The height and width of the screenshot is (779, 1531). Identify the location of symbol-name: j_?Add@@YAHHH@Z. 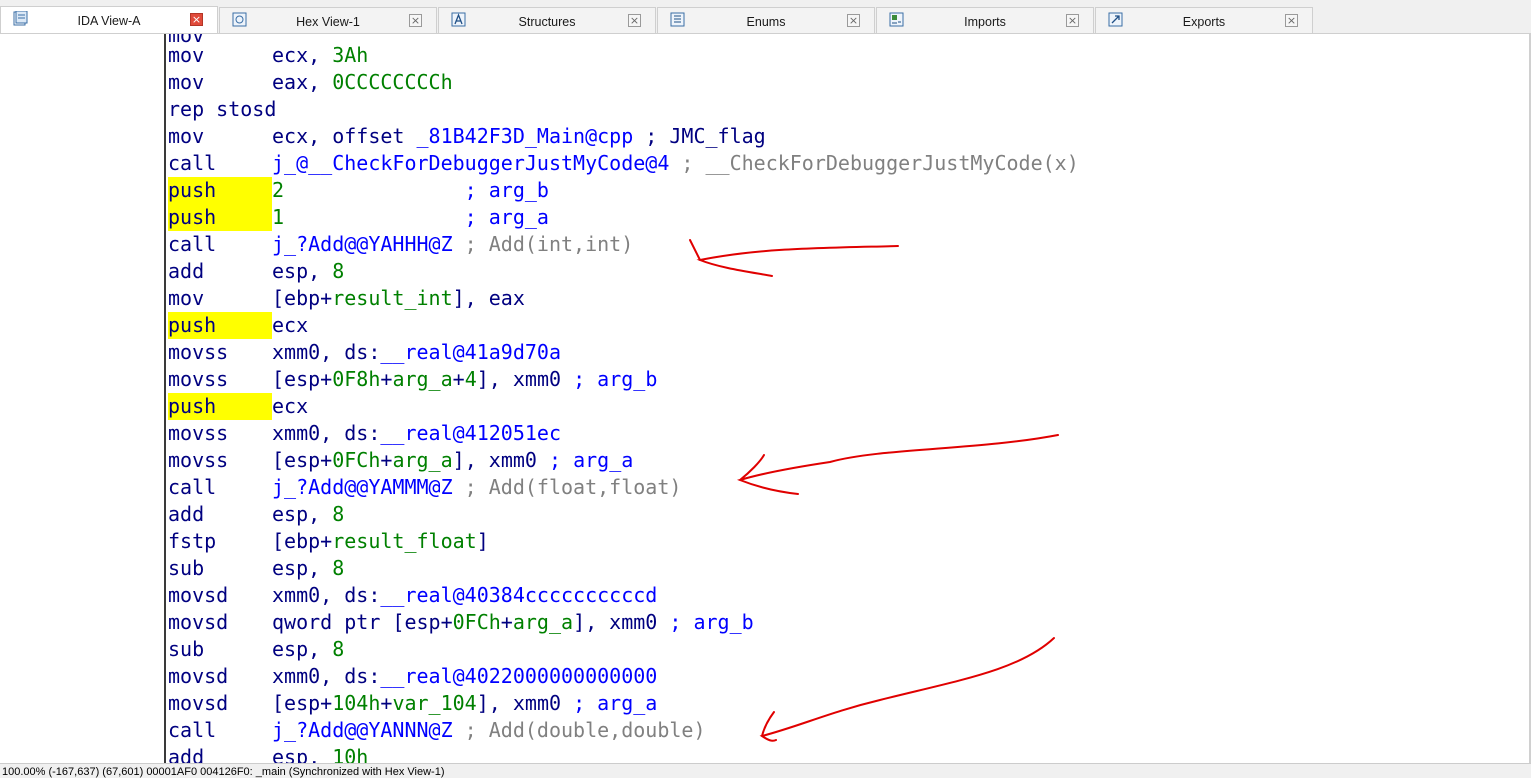
(362, 244).